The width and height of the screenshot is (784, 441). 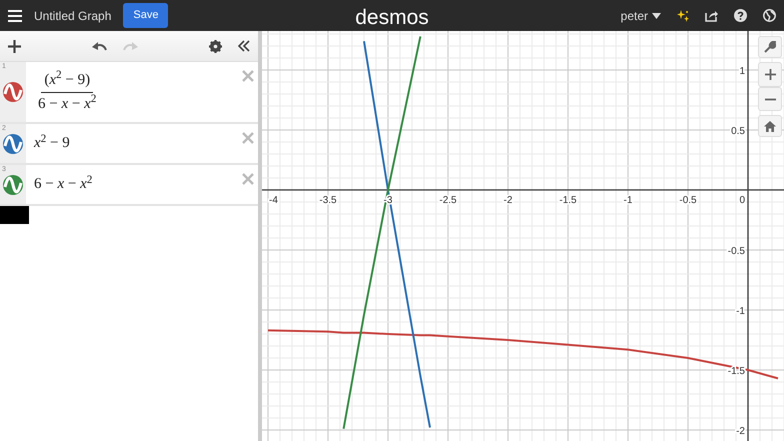 I want to click on menu-icon, so click(x=15, y=16).